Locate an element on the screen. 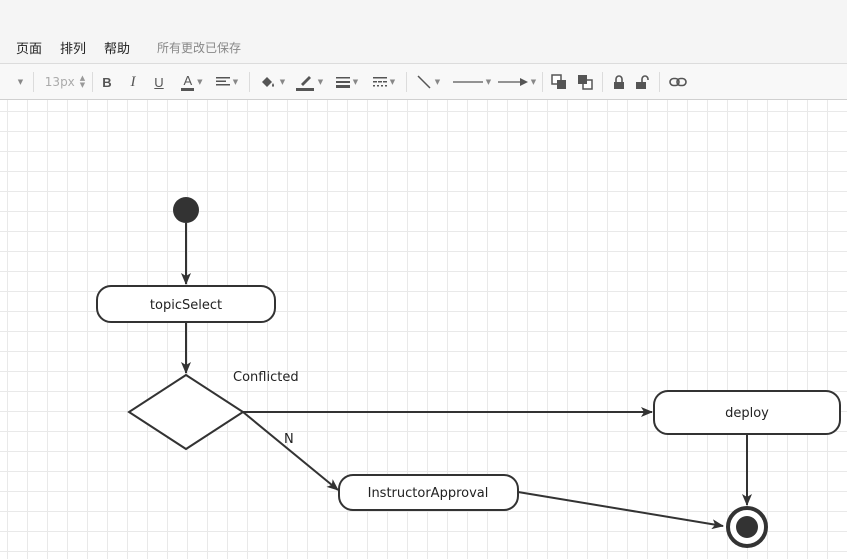  arrow-style-button: ▼ is located at coordinates (517, 82).